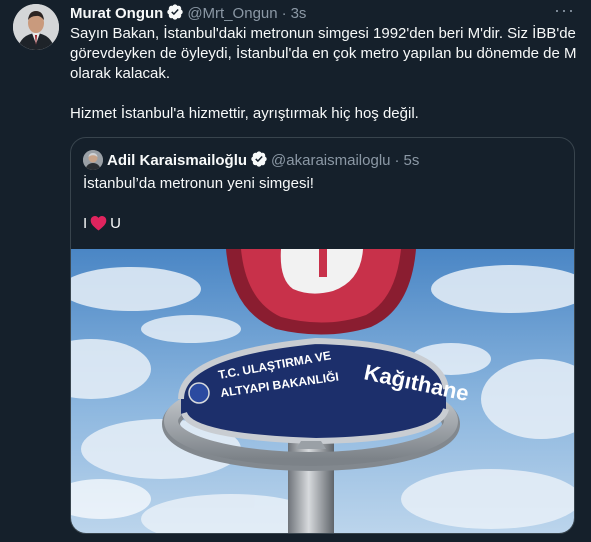  What do you see at coordinates (177, 160) in the screenshot?
I see `quoted-author-name: Adil Karaismailoğlu` at bounding box center [177, 160].